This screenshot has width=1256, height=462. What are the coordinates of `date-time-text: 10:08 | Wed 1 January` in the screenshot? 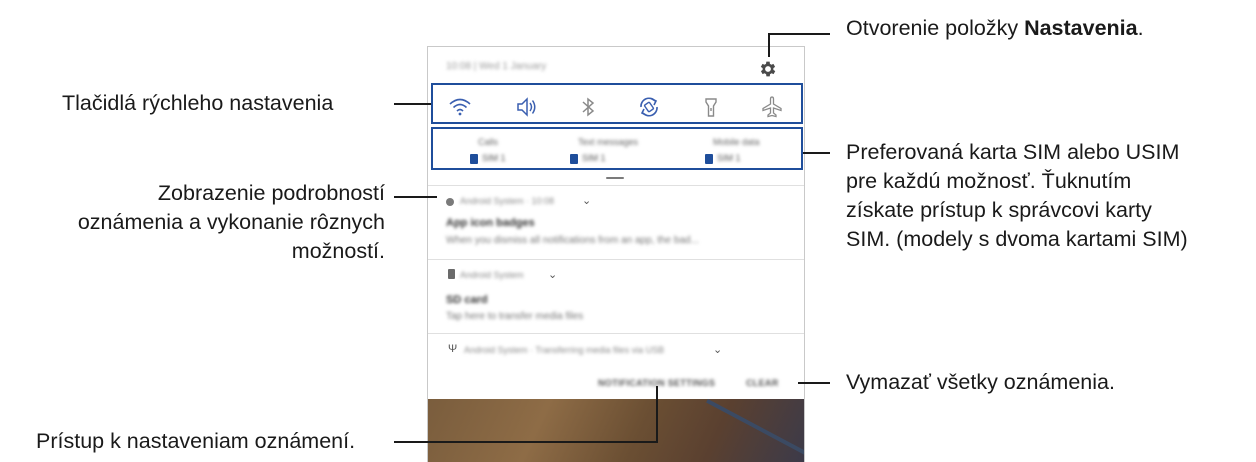 It's located at (496, 66).